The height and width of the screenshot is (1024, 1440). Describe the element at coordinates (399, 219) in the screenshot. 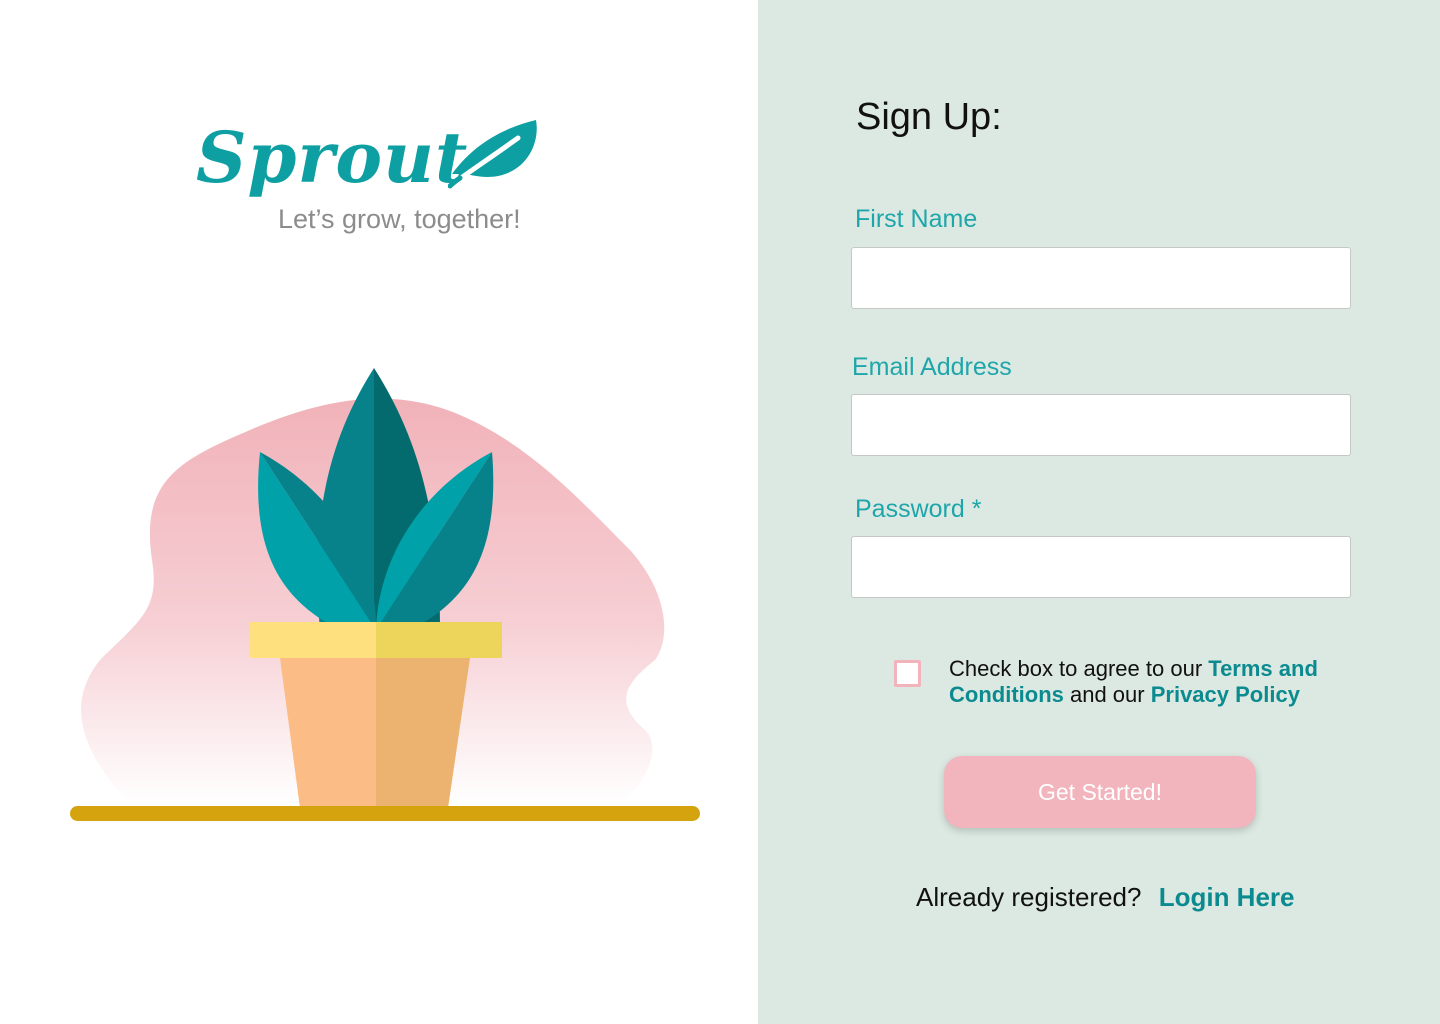

I see `tagline: Let’s grow, together!` at that location.